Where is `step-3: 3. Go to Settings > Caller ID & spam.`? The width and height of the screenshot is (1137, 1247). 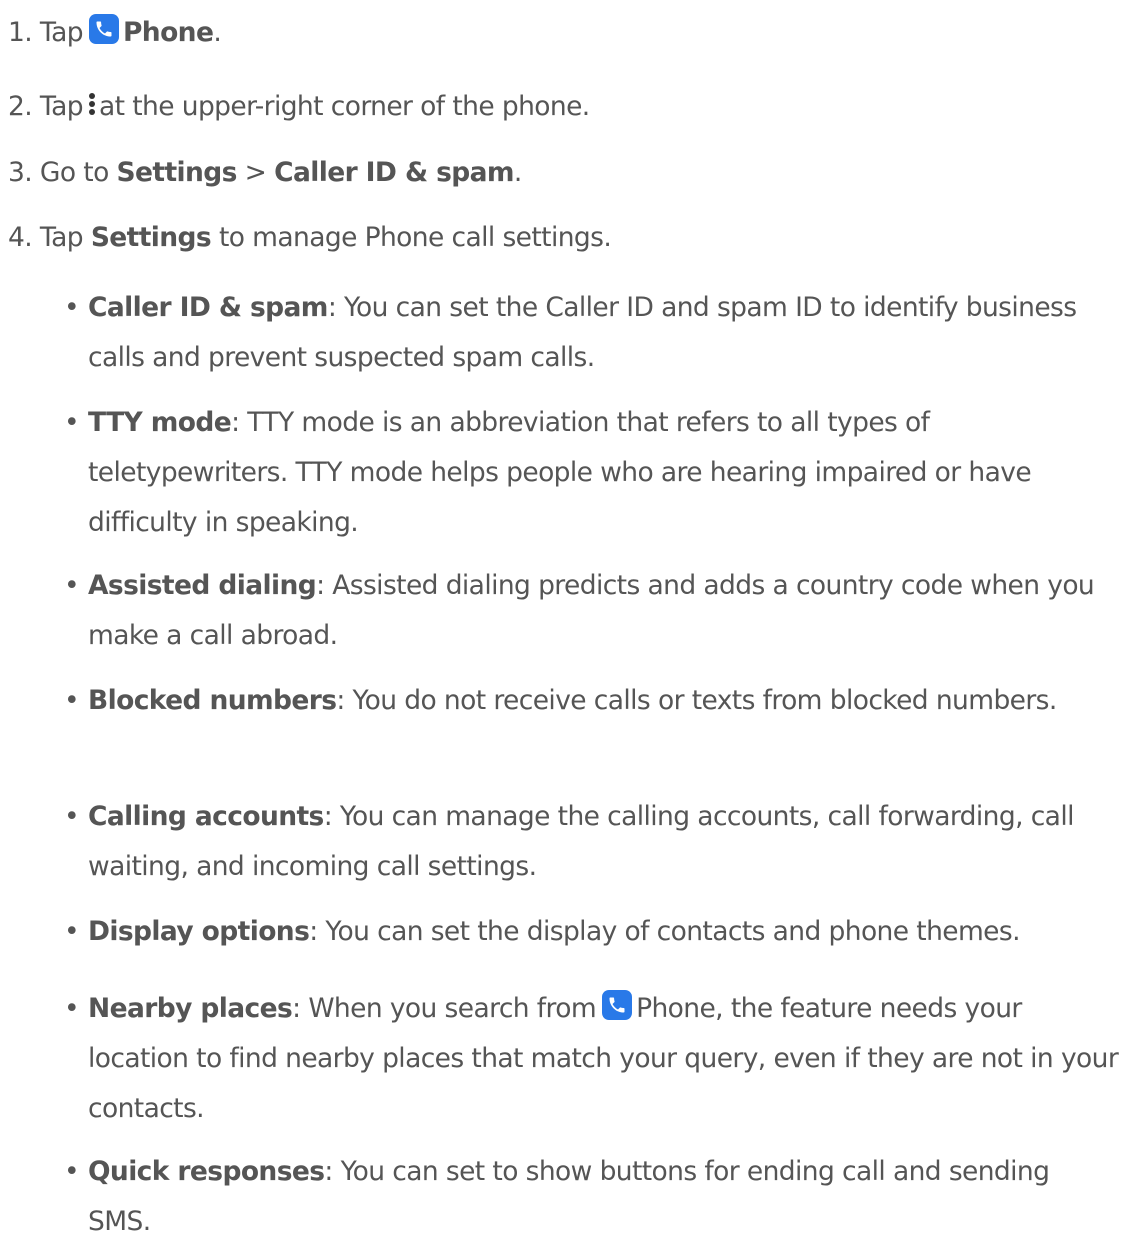
step-3: 3. Go to Settings > Caller ID & spam. is located at coordinates (567, 173).